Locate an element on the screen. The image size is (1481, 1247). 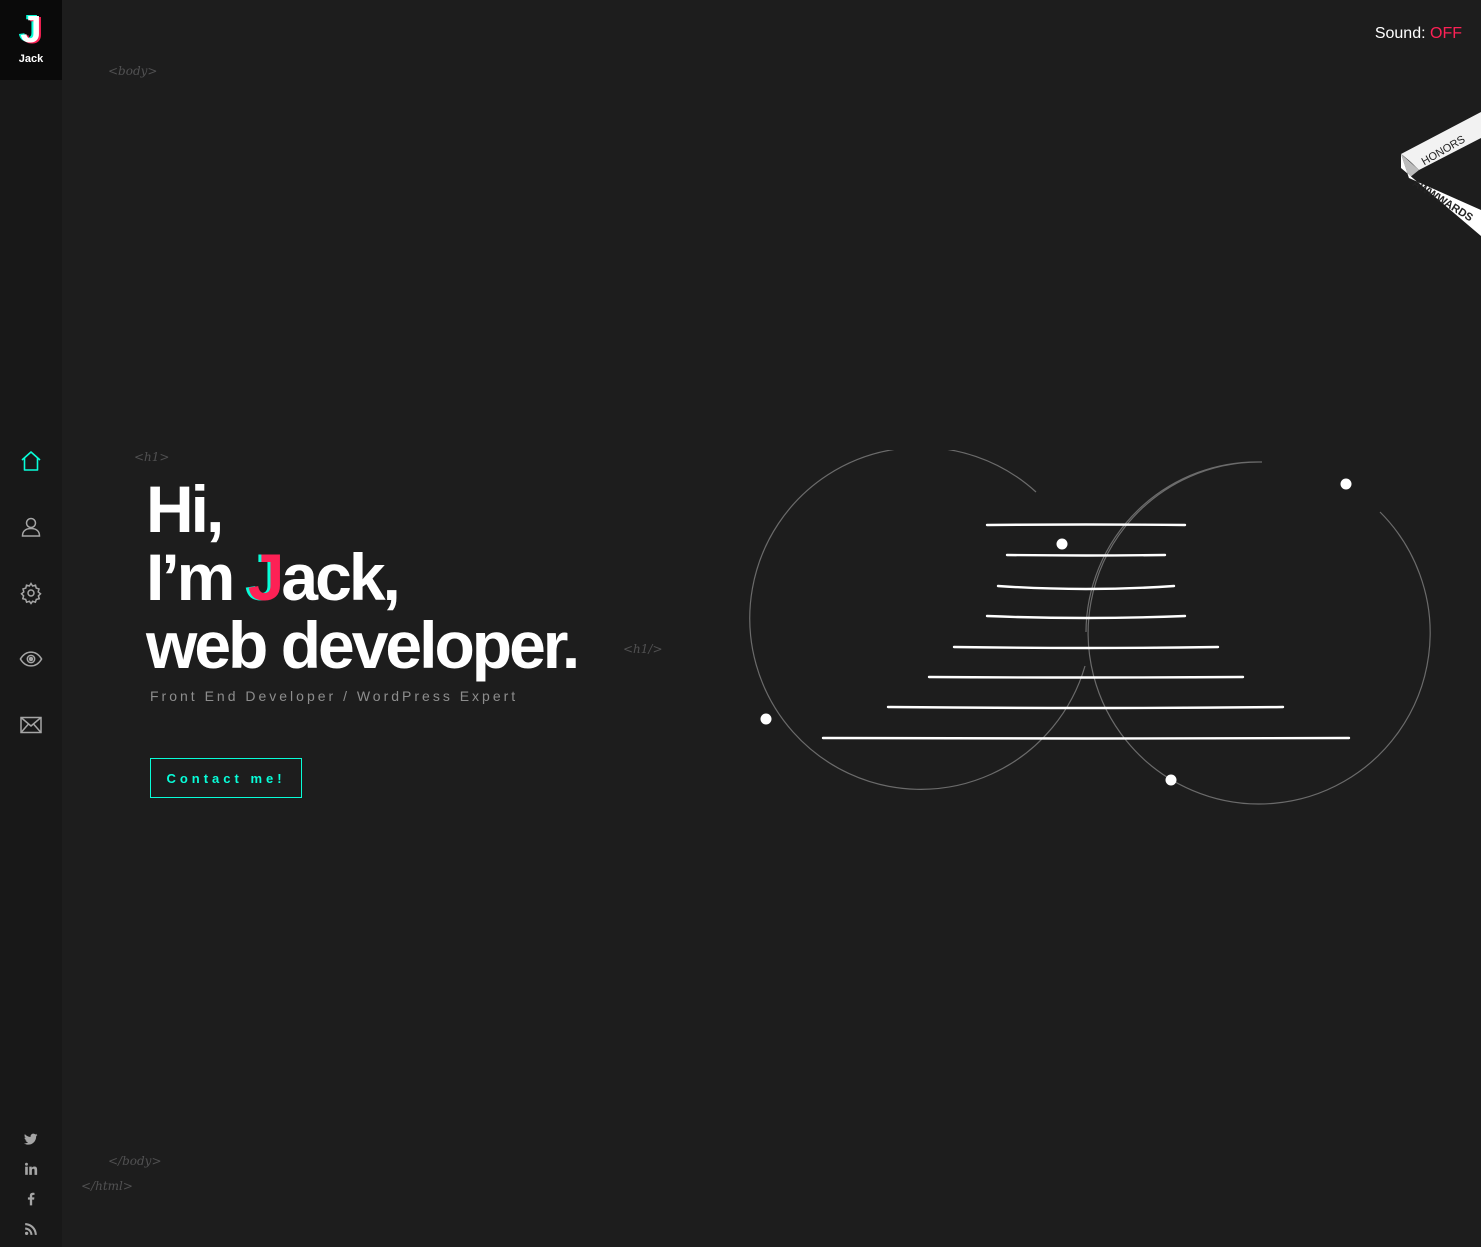
facebook-icon is located at coordinates (31, 1199).